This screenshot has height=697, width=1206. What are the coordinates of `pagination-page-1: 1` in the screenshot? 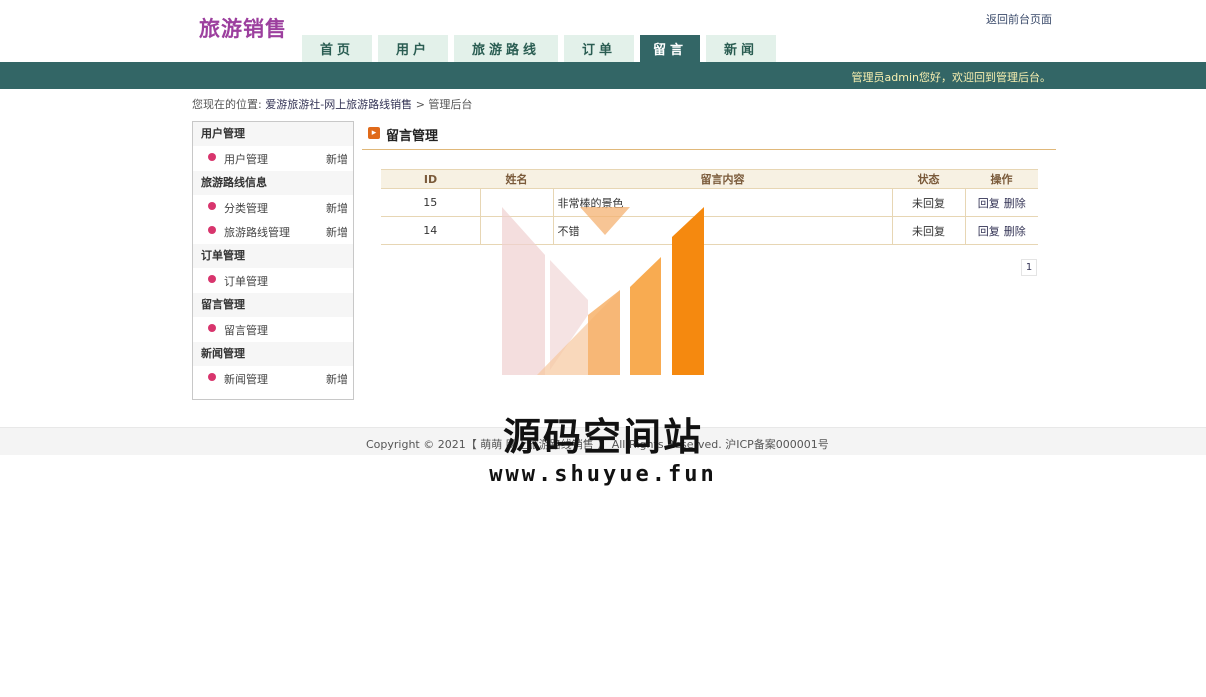 It's located at (1029, 267).